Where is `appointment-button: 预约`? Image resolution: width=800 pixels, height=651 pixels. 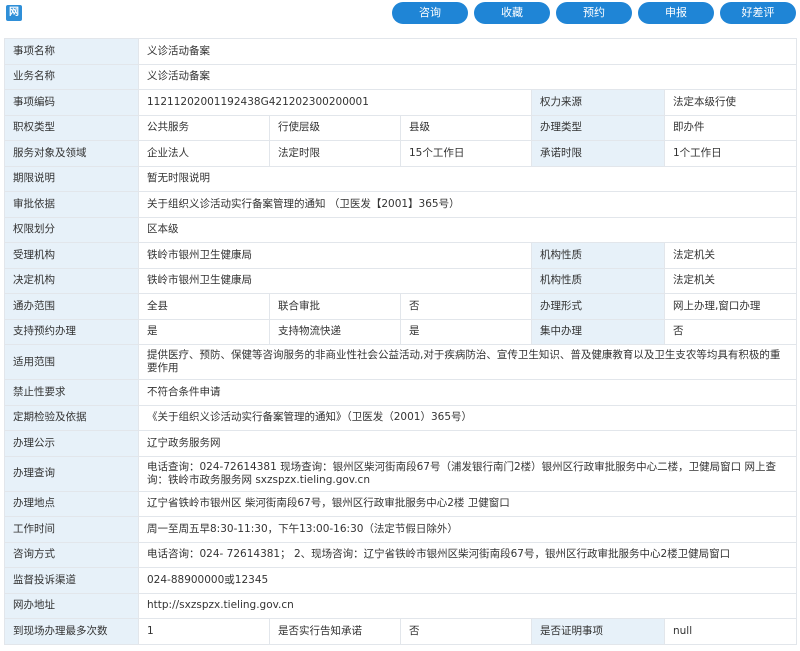 appointment-button: 预约 is located at coordinates (594, 13).